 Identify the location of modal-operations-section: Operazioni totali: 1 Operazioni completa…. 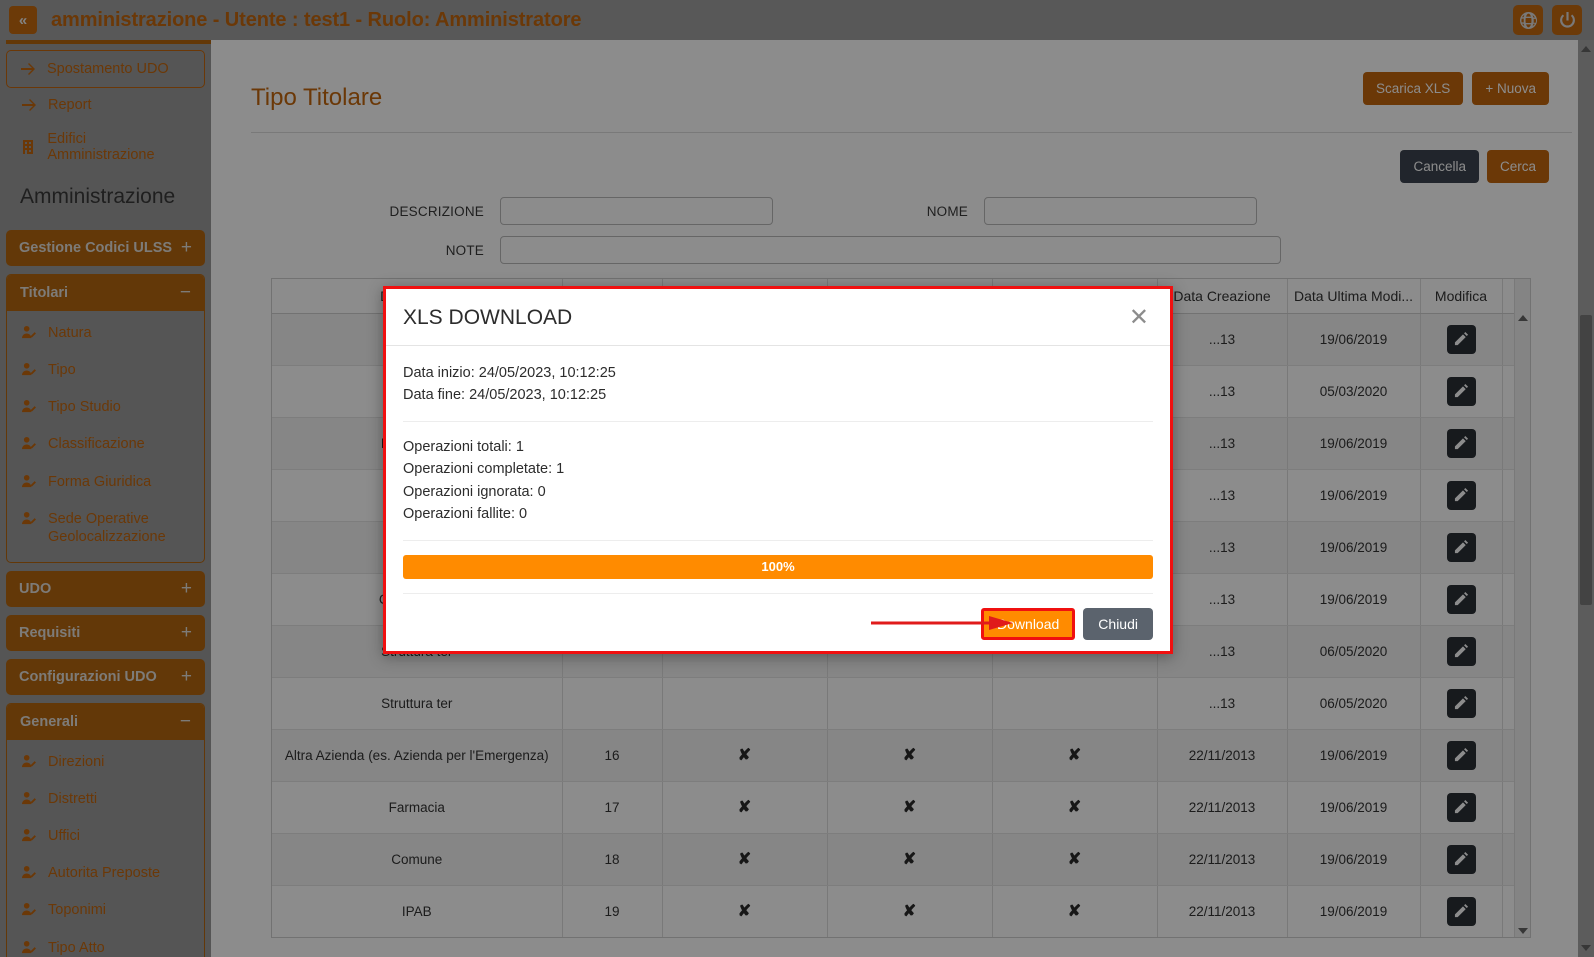
(778, 481).